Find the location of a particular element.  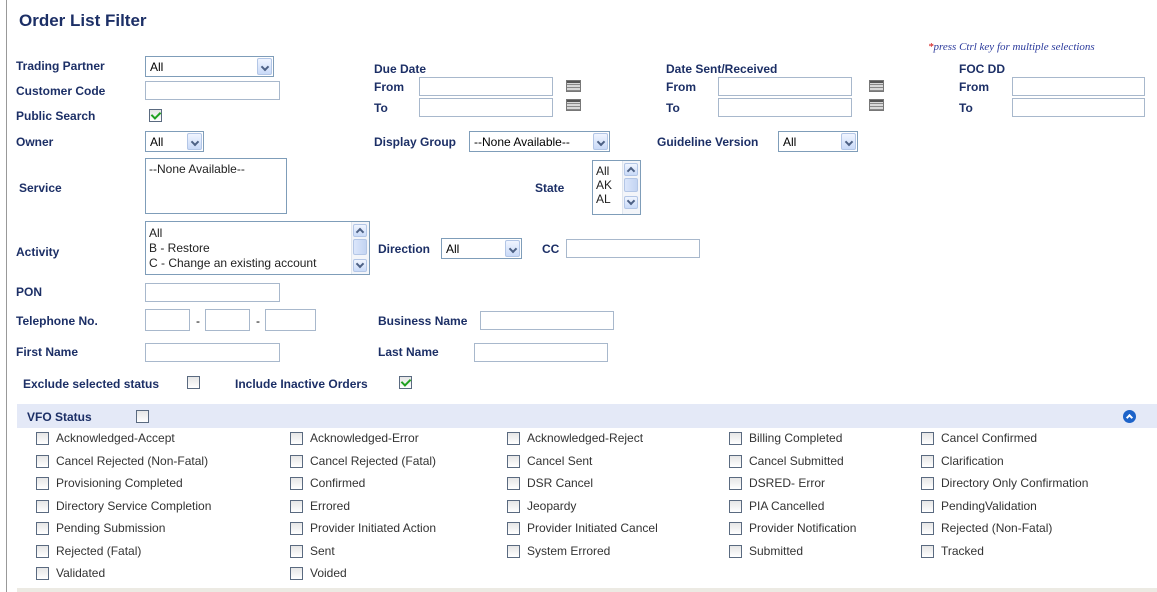

status-label: Clarification is located at coordinates (972, 461).